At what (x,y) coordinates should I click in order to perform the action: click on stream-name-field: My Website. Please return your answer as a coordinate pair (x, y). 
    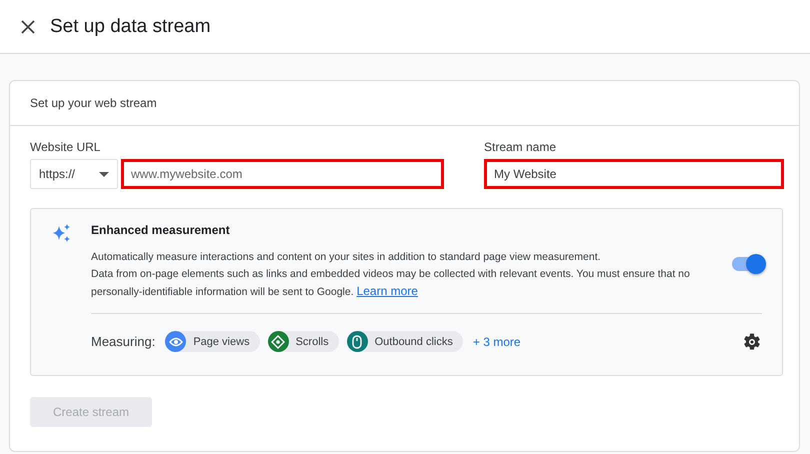
    Looking at the image, I should click on (634, 174).